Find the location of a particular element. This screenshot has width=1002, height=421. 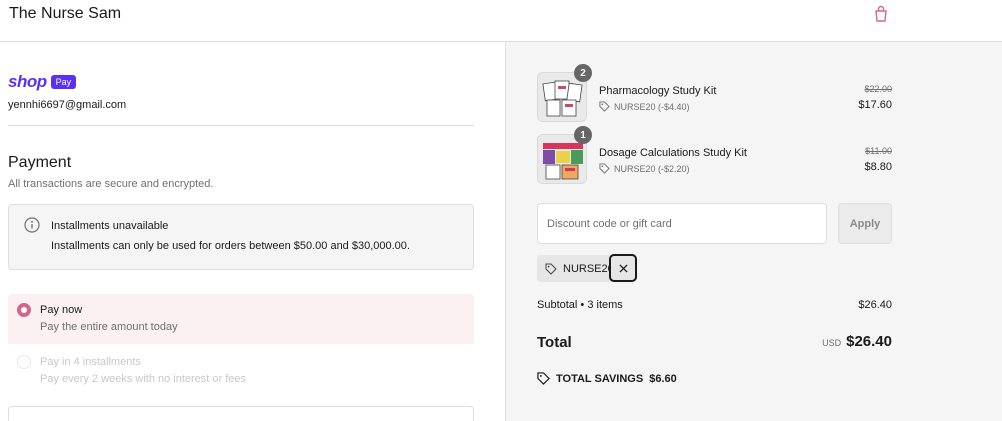

savings-value: $6.60 is located at coordinates (663, 378).